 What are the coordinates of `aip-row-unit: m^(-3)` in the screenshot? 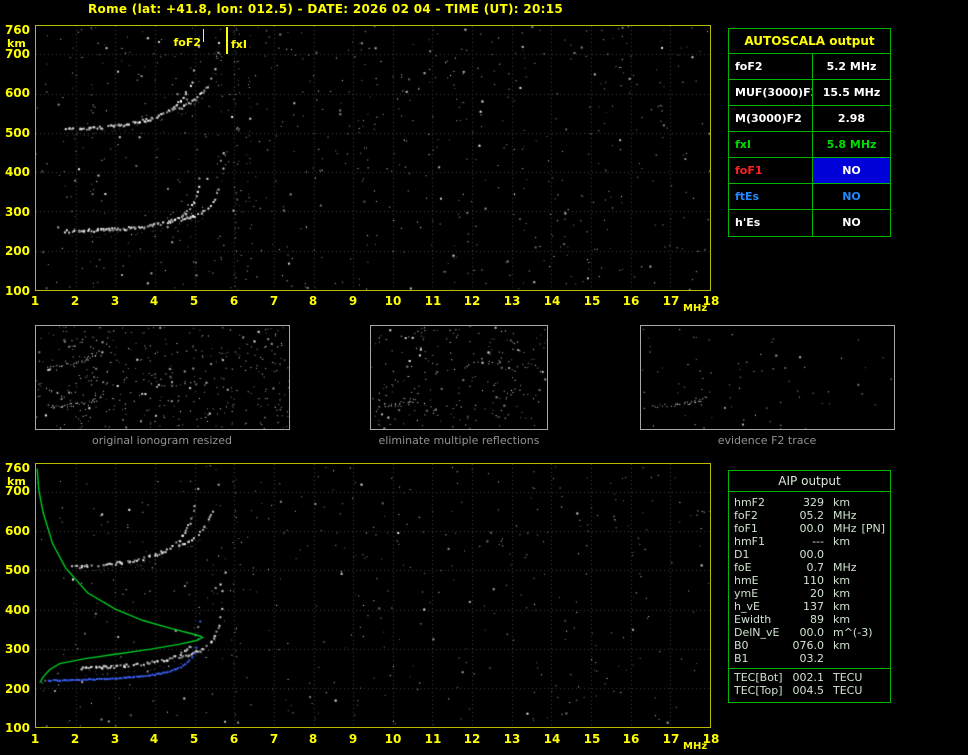 It's located at (853, 632).